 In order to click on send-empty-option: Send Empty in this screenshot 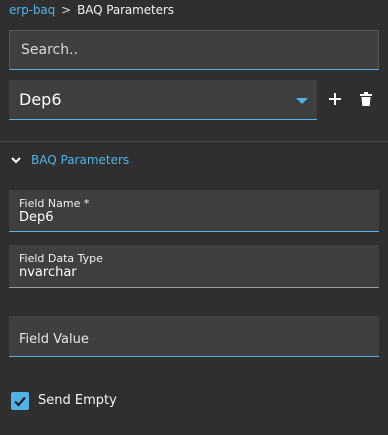, I will do `click(64, 400)`.